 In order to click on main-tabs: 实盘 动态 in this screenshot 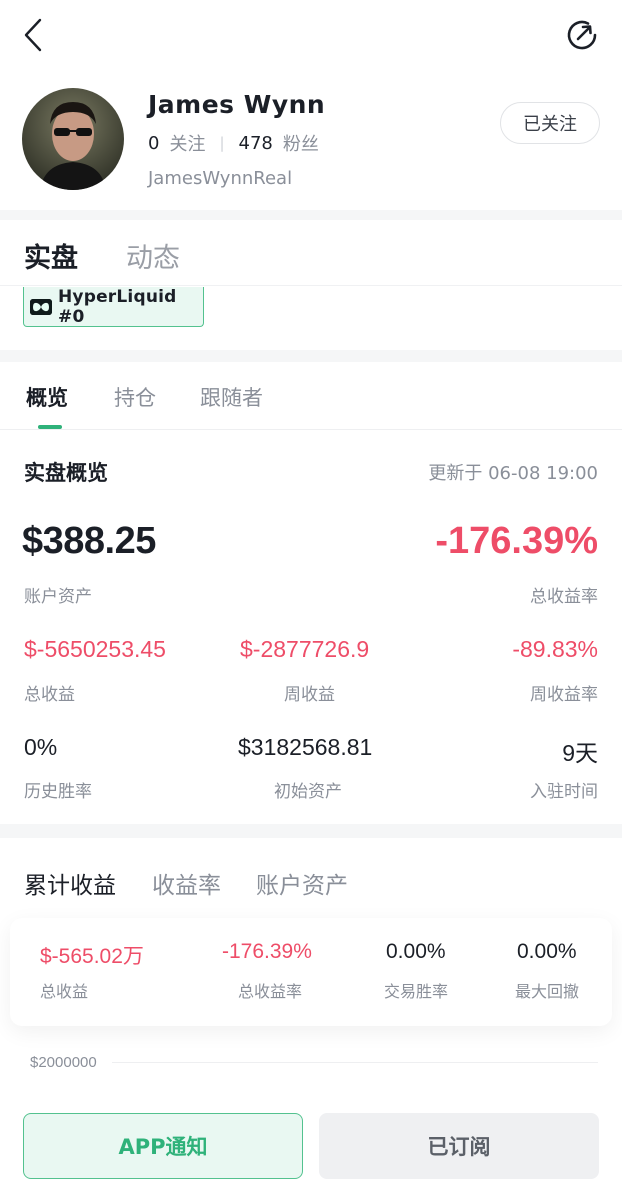, I will do `click(311, 253)`.